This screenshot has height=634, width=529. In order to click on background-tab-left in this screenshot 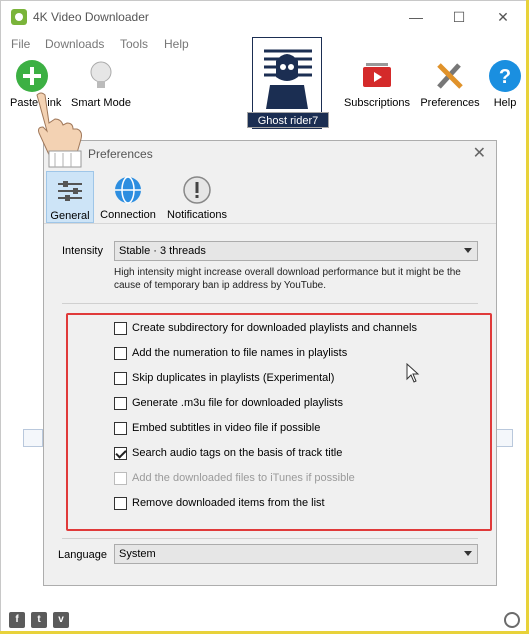, I will do `click(33, 438)`.